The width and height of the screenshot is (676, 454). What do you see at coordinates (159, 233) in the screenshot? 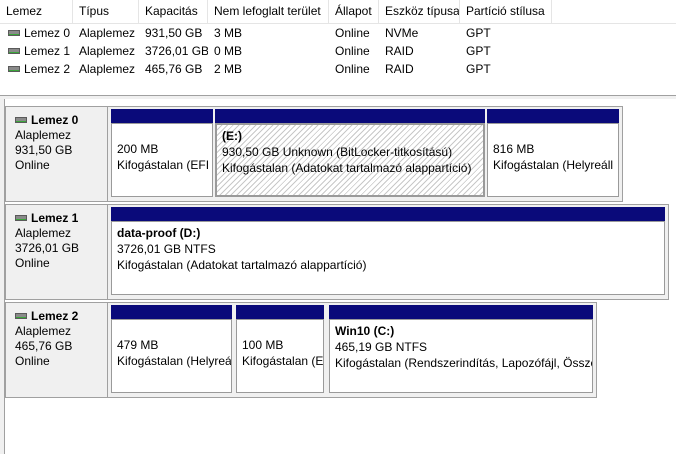
I see `partition-title: data-proof (D:)` at bounding box center [159, 233].